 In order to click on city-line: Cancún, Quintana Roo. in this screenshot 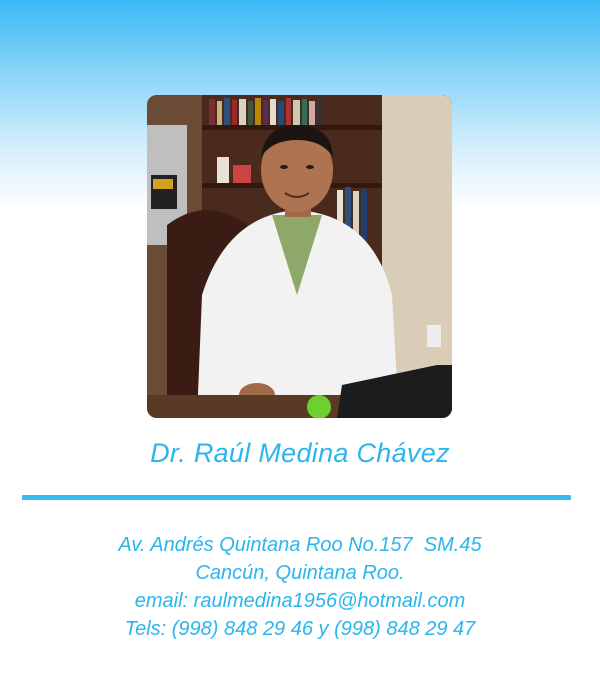, I will do `click(300, 573)`.